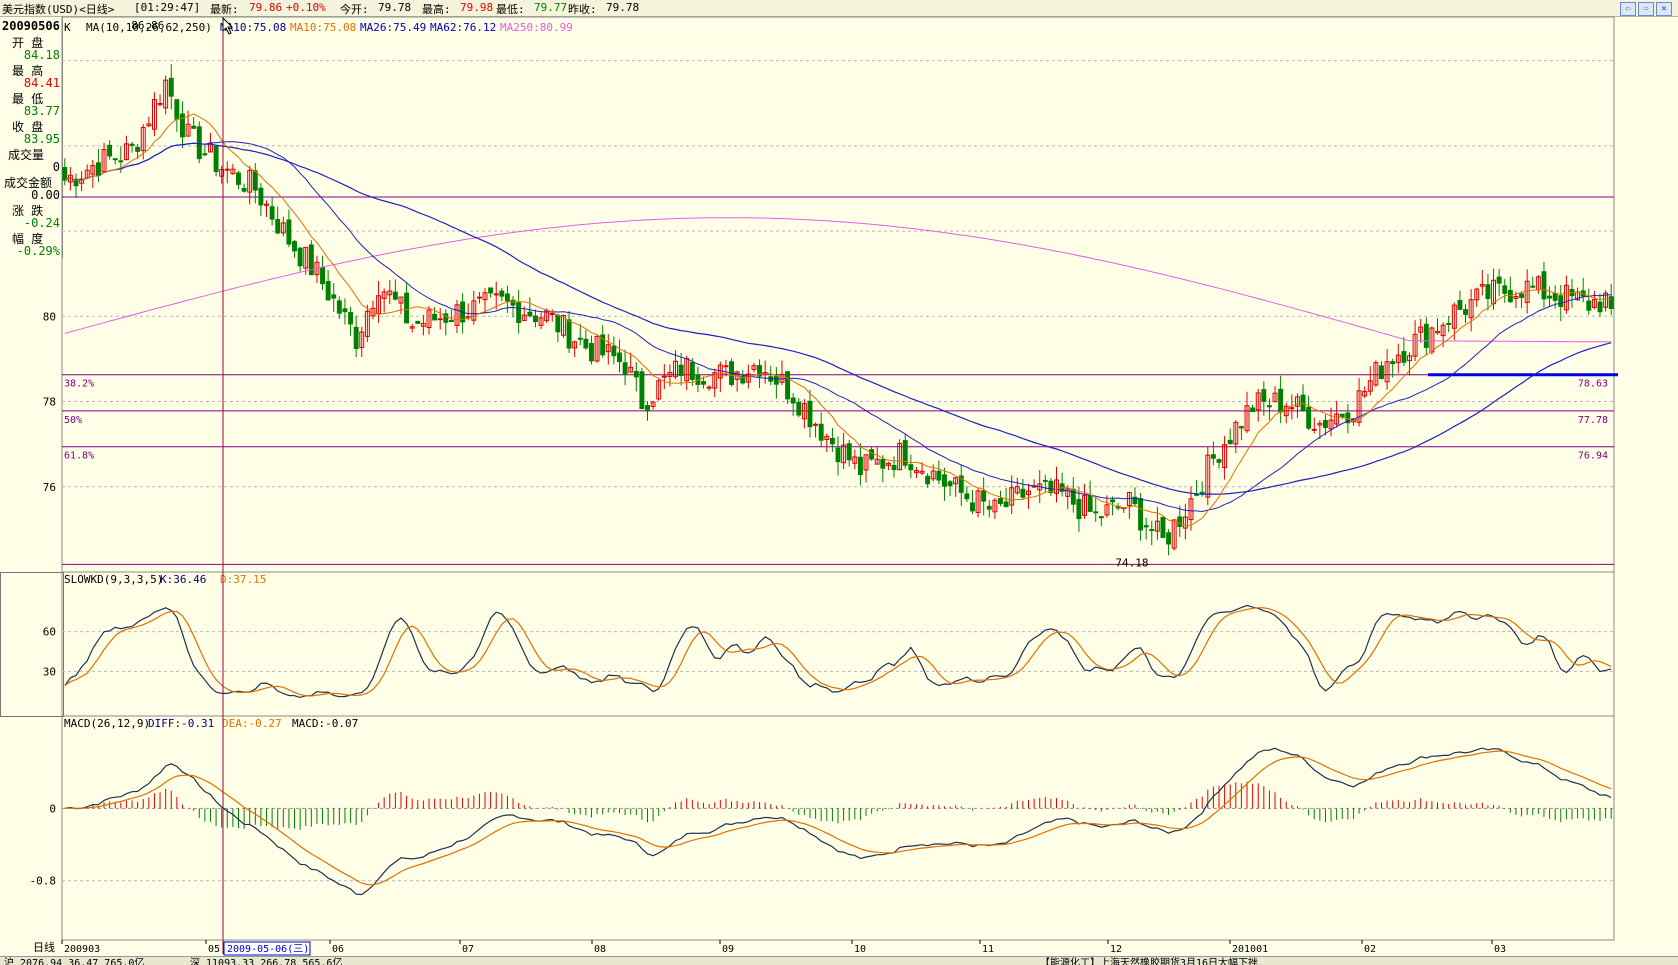 This screenshot has height=965, width=1678. Describe the element at coordinates (79, 456) in the screenshot. I see `fib-pct-label: 61.8%` at that location.